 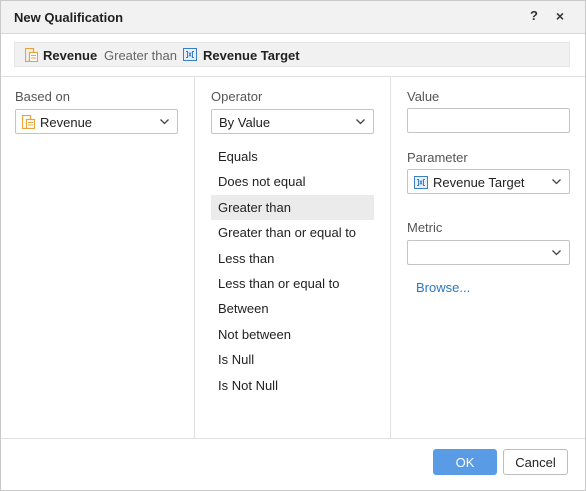 What do you see at coordinates (560, 16) in the screenshot?
I see `close-button: ×` at bounding box center [560, 16].